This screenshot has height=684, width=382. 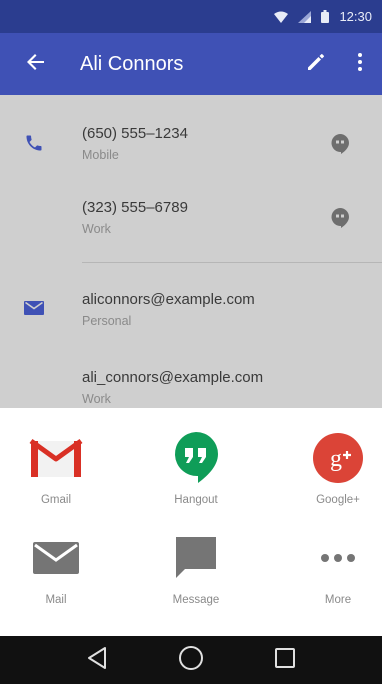 I want to click on share-mail: Mail, so click(x=56, y=575).